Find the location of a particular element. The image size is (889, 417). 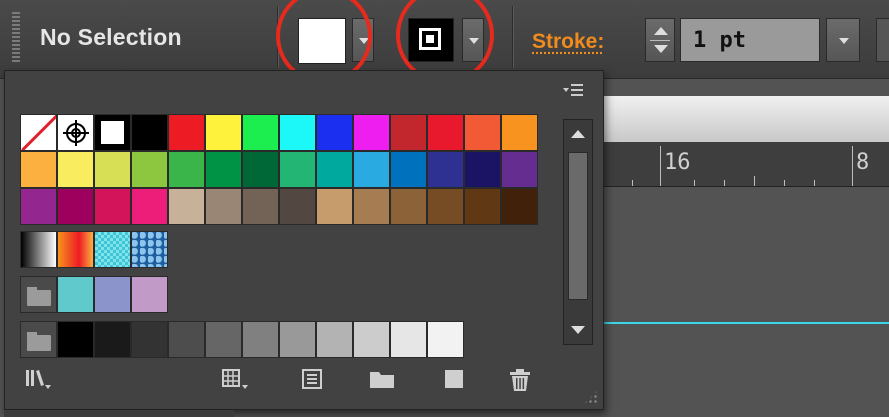

stepper-divider is located at coordinates (660, 40).